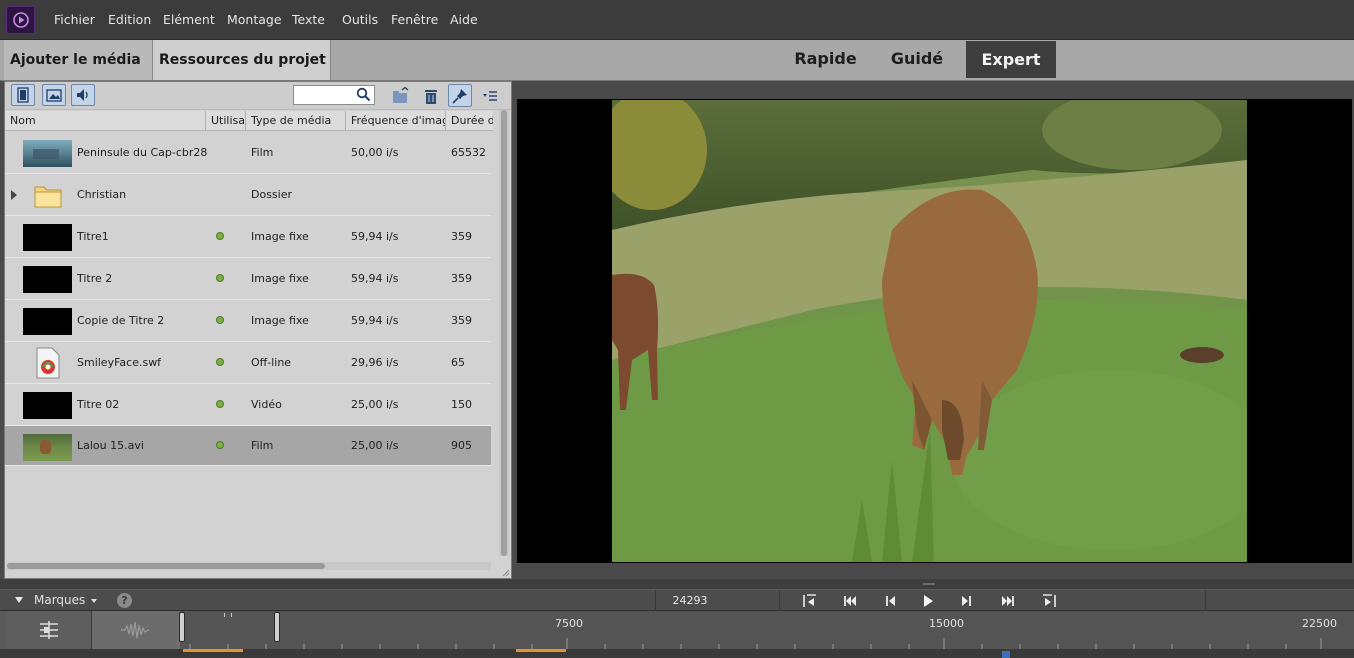 This screenshot has width=1354, height=658. I want to click on go-to-start-button, so click(810, 601).